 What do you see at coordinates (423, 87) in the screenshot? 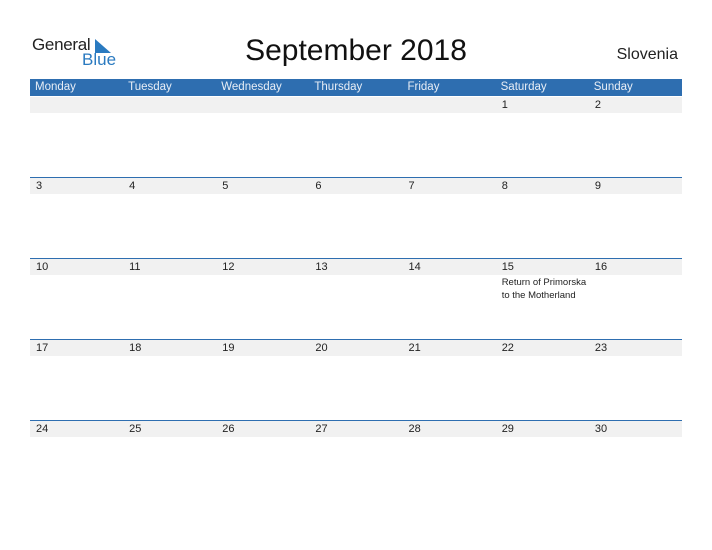
I see `weekday-friday: Friday` at bounding box center [423, 87].